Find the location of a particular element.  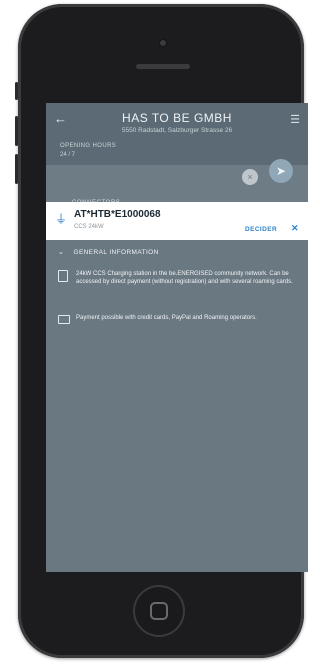

general-info-label: GENERAL INFORMATION is located at coordinates (116, 252).